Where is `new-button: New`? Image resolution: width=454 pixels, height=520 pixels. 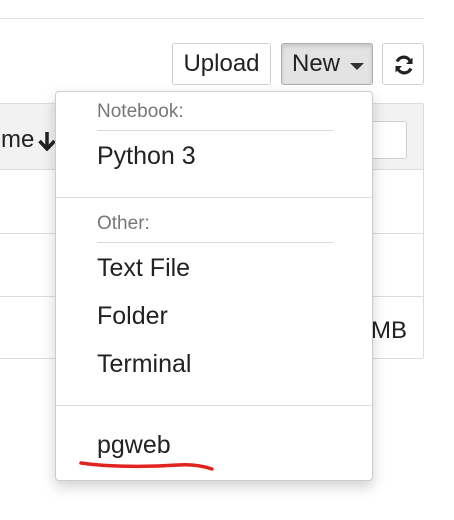
new-button: New is located at coordinates (327, 64).